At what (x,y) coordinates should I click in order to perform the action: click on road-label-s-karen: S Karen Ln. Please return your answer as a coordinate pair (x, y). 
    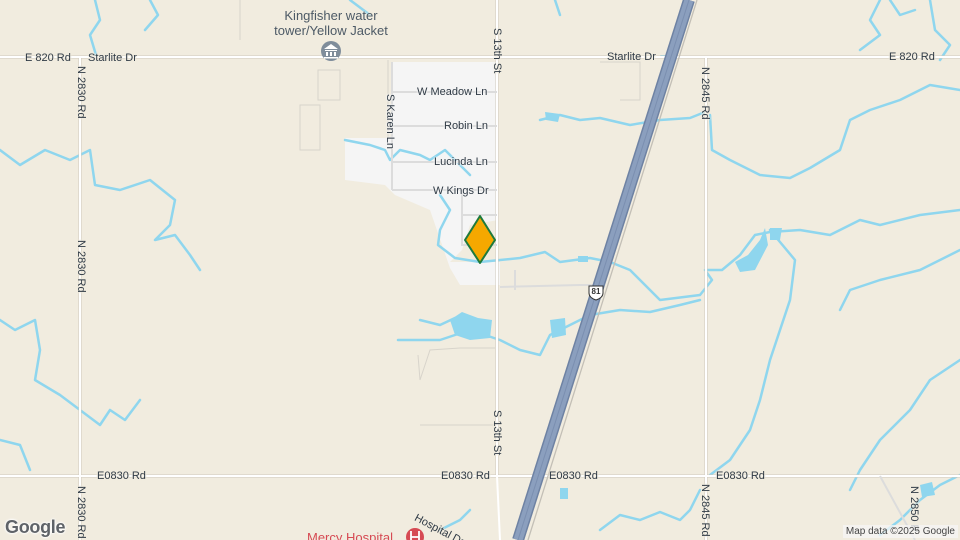
    Looking at the image, I should click on (390, 122).